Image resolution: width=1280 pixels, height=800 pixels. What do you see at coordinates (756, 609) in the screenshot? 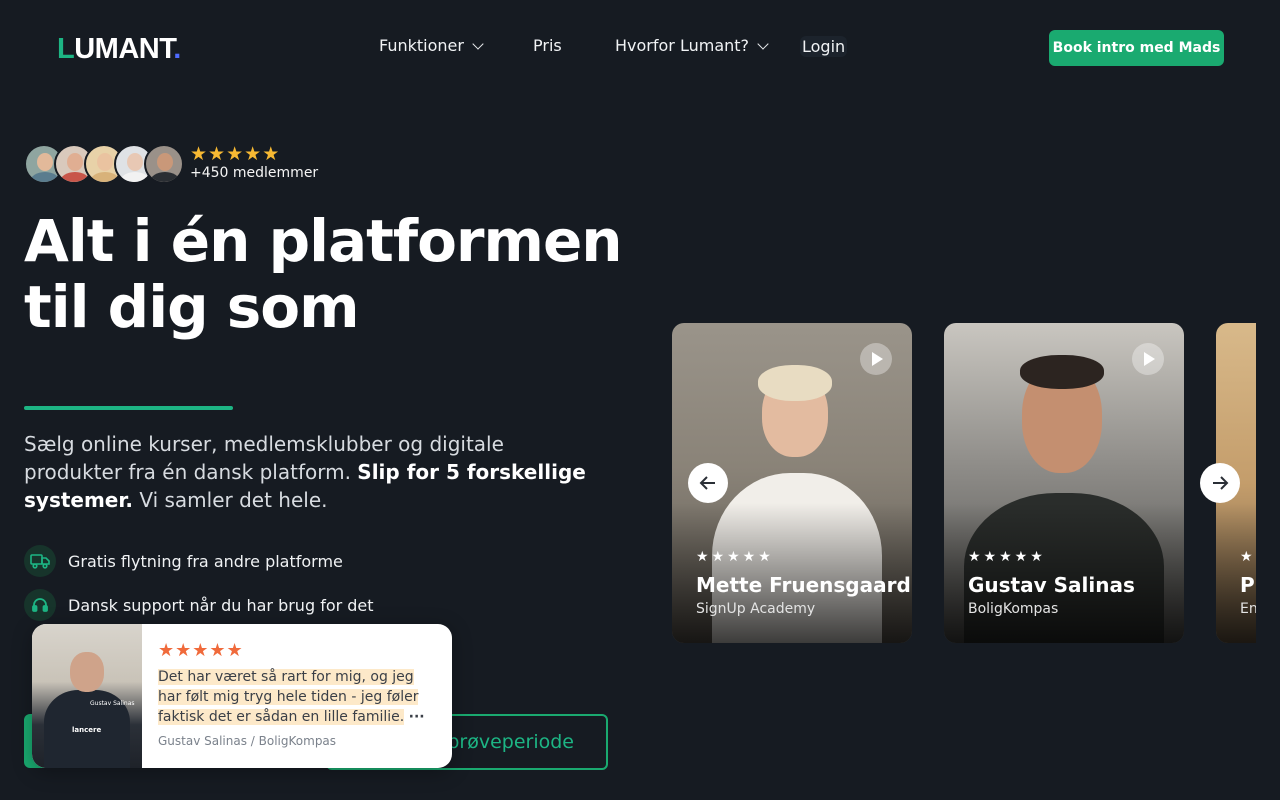
I see `testimonial-company: SignUp Academy` at bounding box center [756, 609].